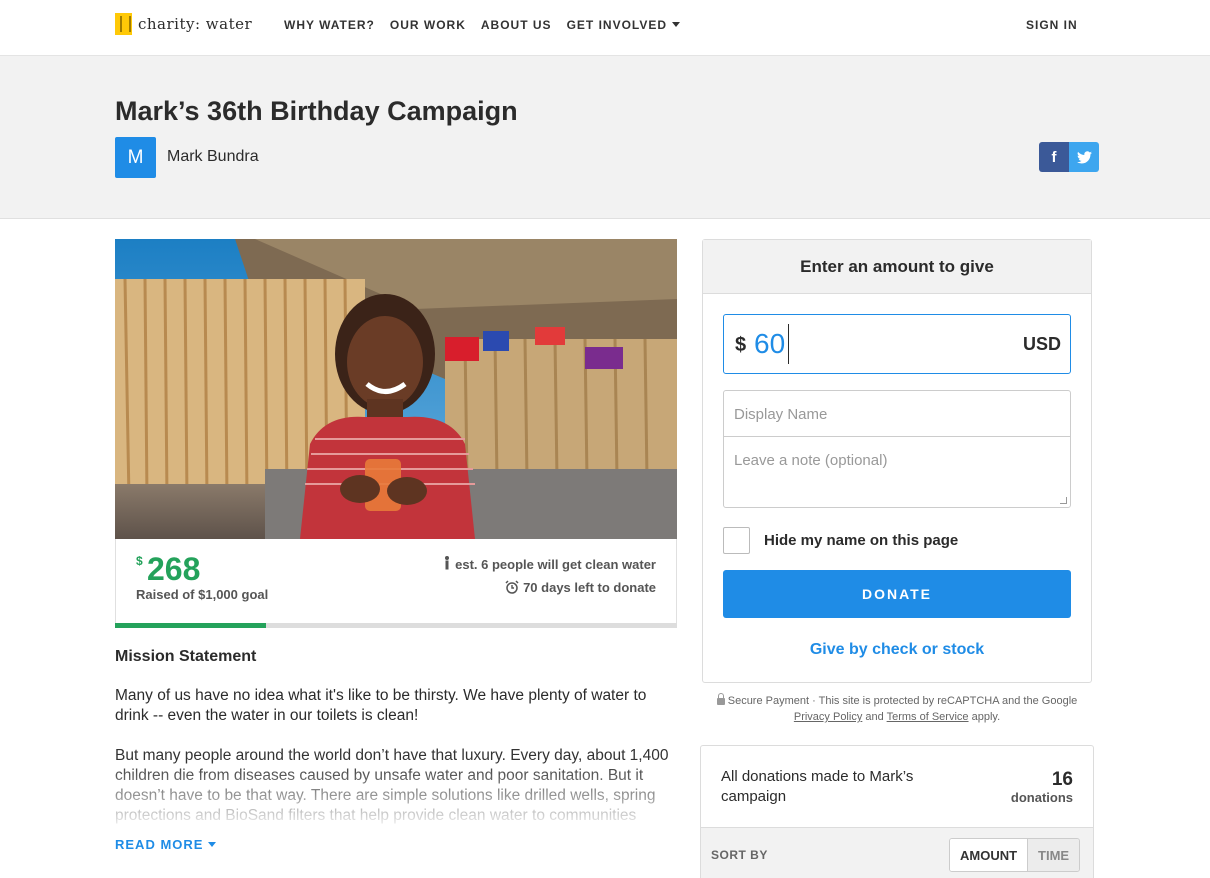 The width and height of the screenshot is (1210, 878). I want to click on get-involved-label: GET INVOLVED, so click(617, 25).